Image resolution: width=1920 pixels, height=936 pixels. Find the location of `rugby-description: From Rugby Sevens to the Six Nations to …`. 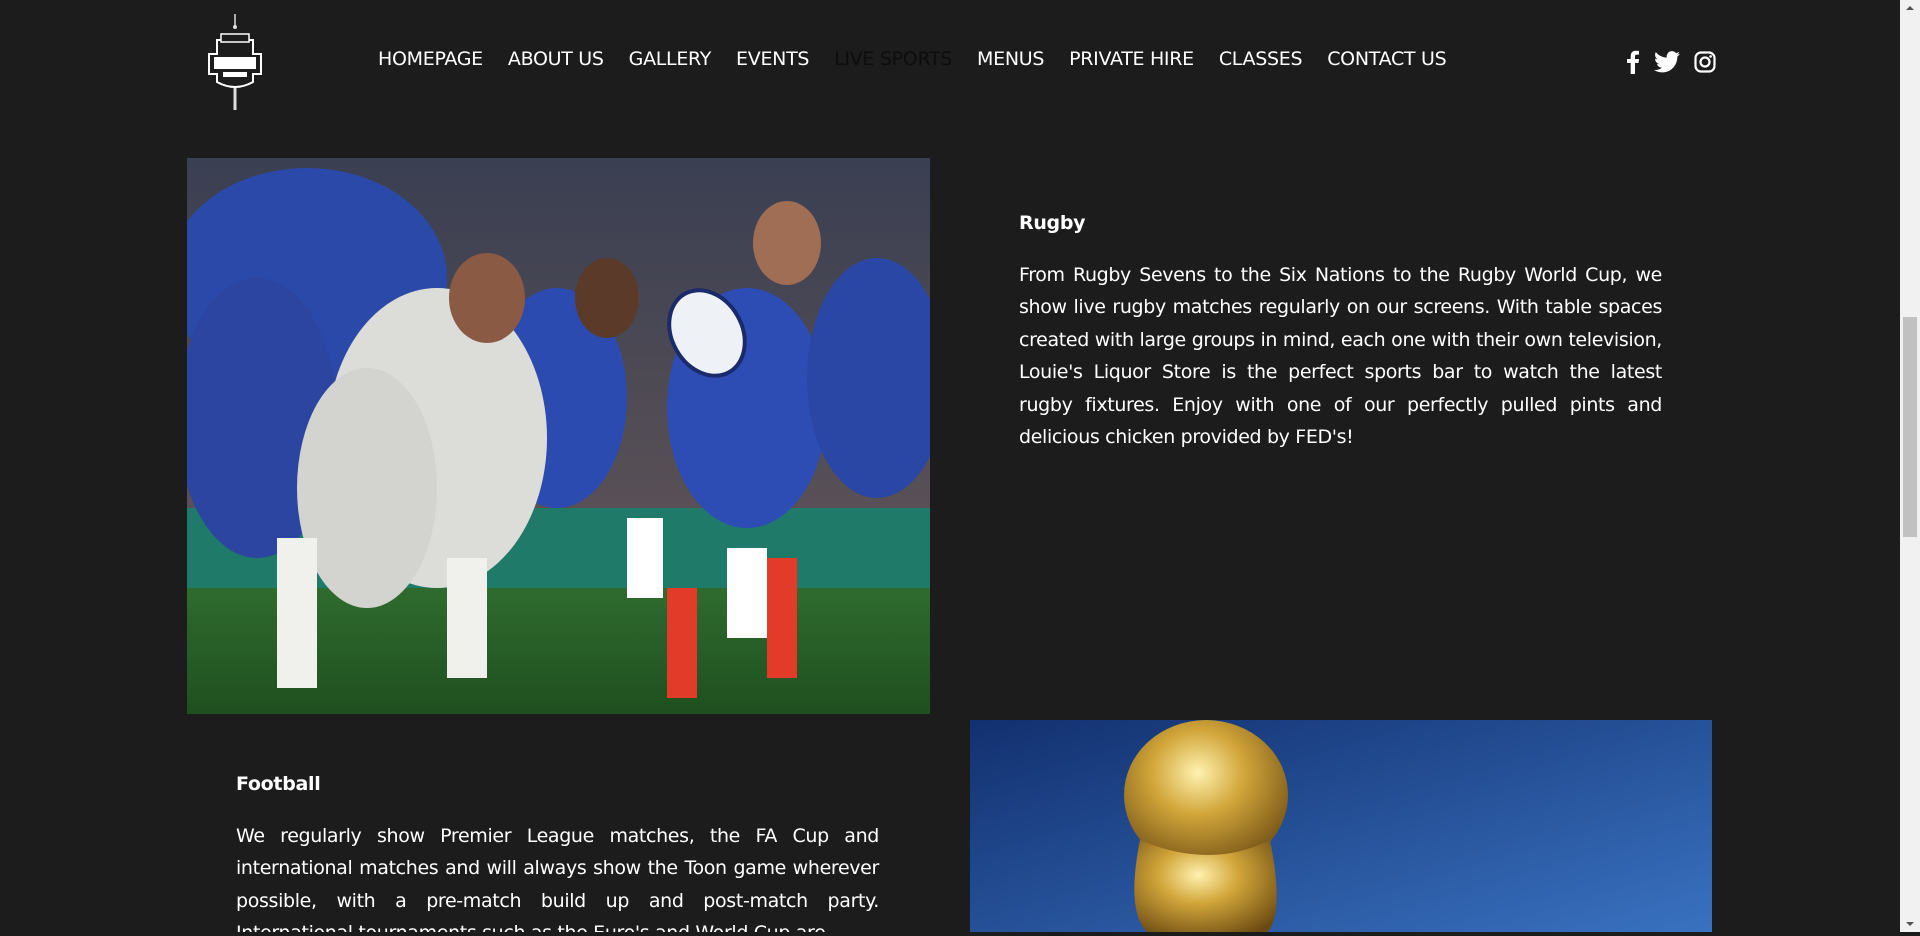

rugby-description: From Rugby Sevens to the Six Nations to … is located at coordinates (1340, 356).